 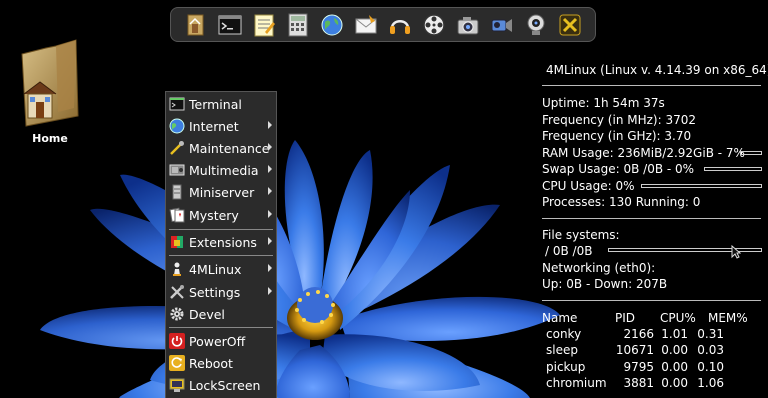 What do you see at coordinates (653, 318) in the screenshot?
I see `process-table-header: Name PID CPU% MEM%` at bounding box center [653, 318].